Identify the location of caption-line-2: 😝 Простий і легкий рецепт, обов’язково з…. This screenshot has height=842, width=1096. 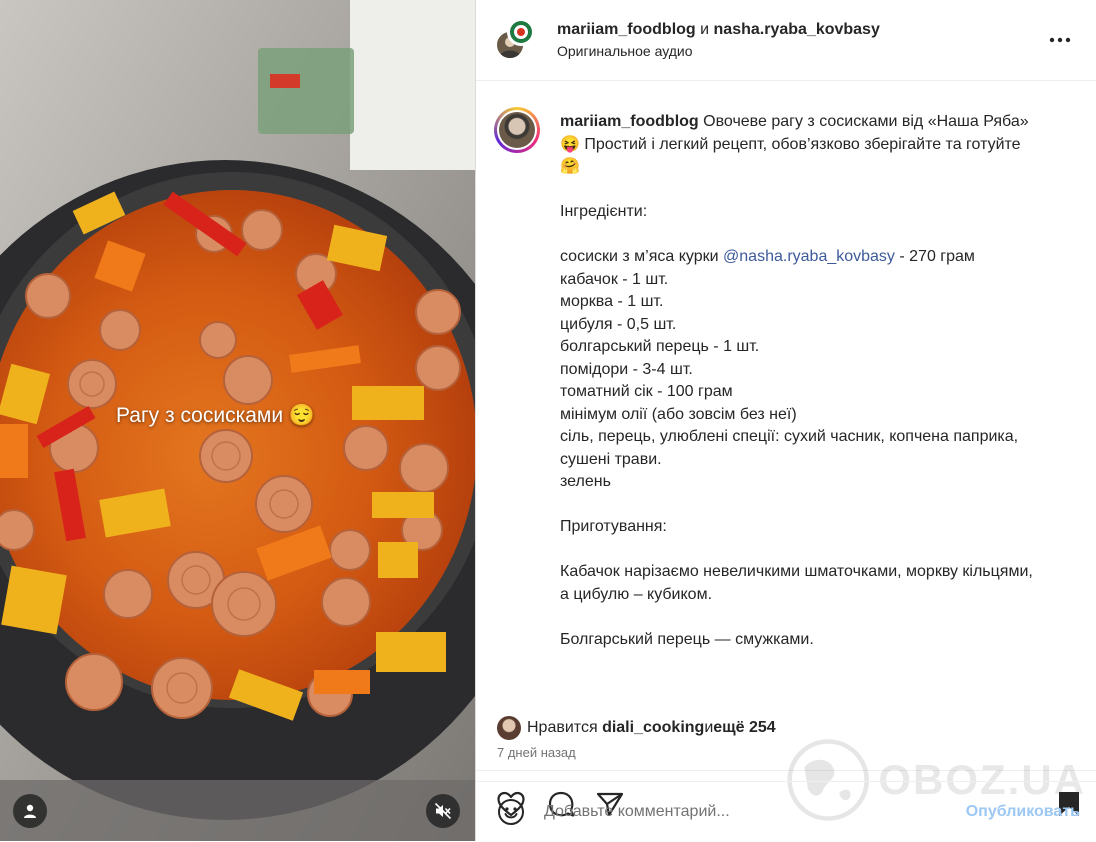
(790, 144).